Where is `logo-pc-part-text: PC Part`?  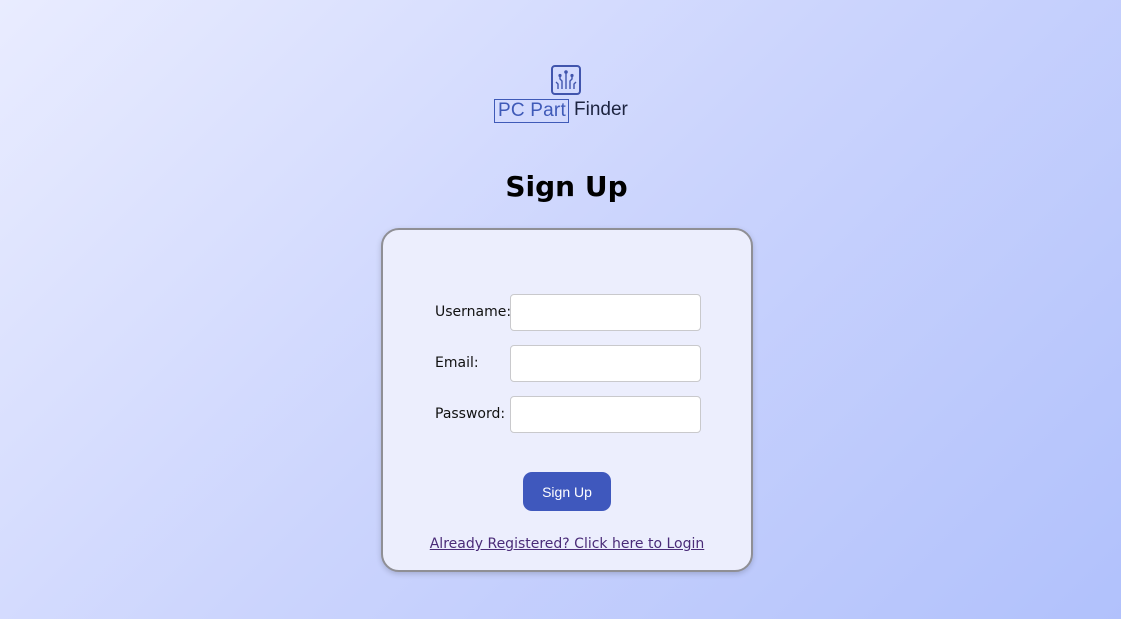 logo-pc-part-text: PC Part is located at coordinates (531, 111).